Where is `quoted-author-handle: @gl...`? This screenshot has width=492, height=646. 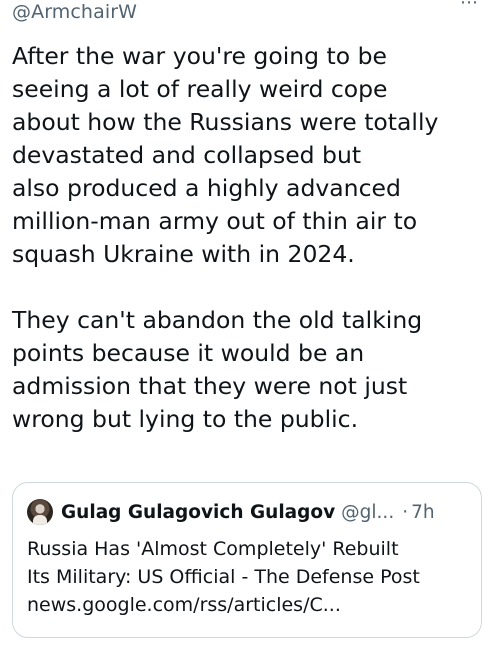
quoted-author-handle: @gl... is located at coordinates (367, 512).